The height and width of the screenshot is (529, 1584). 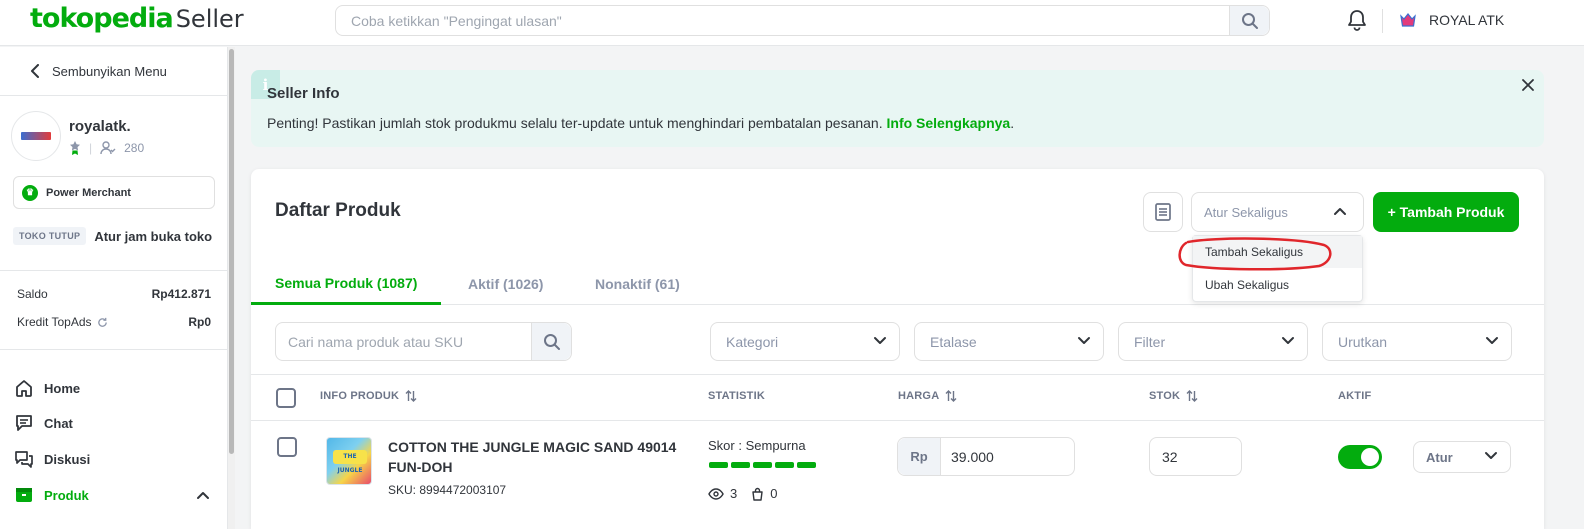 What do you see at coordinates (1246, 212) in the screenshot?
I see `bulk-action-value: Atur Sekaligus` at bounding box center [1246, 212].